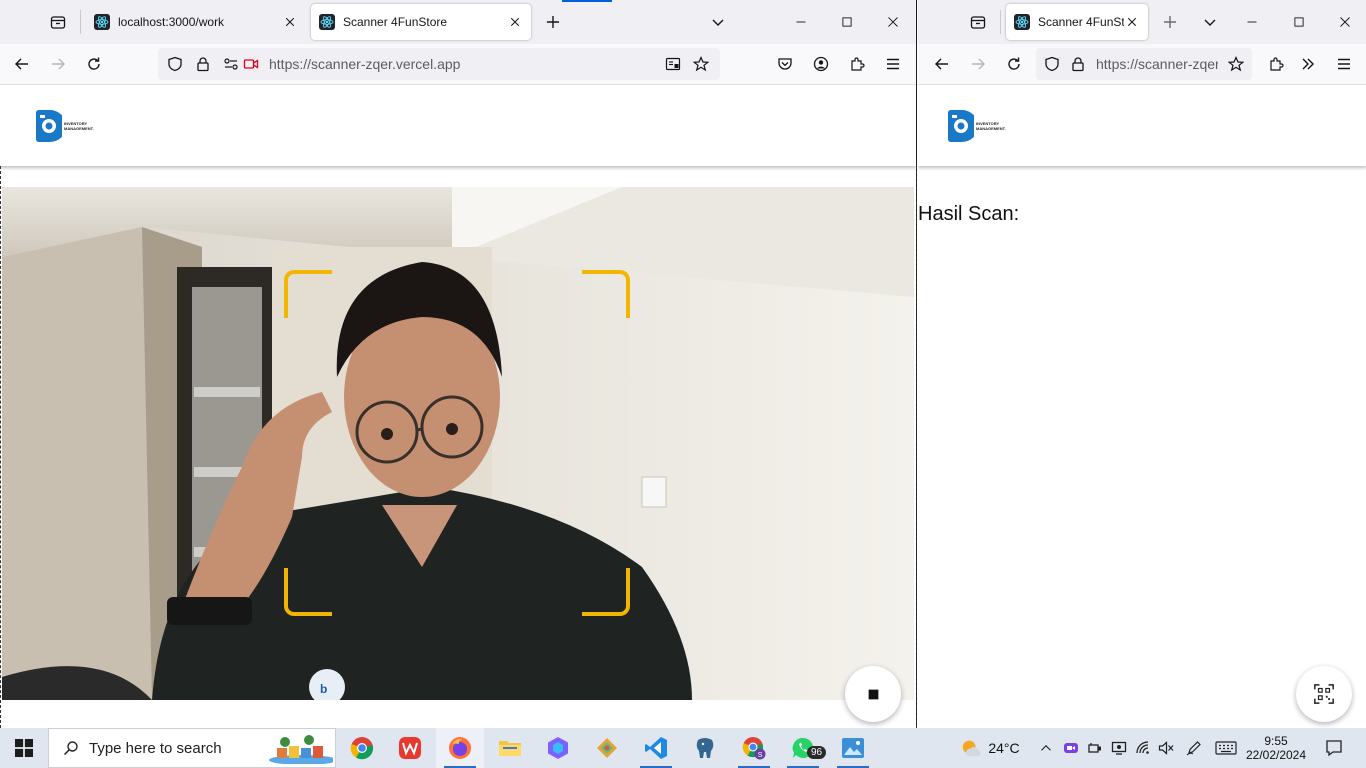 This screenshot has width=1366, height=768. I want to click on chrome-profile-icon: S, so click(754, 748).